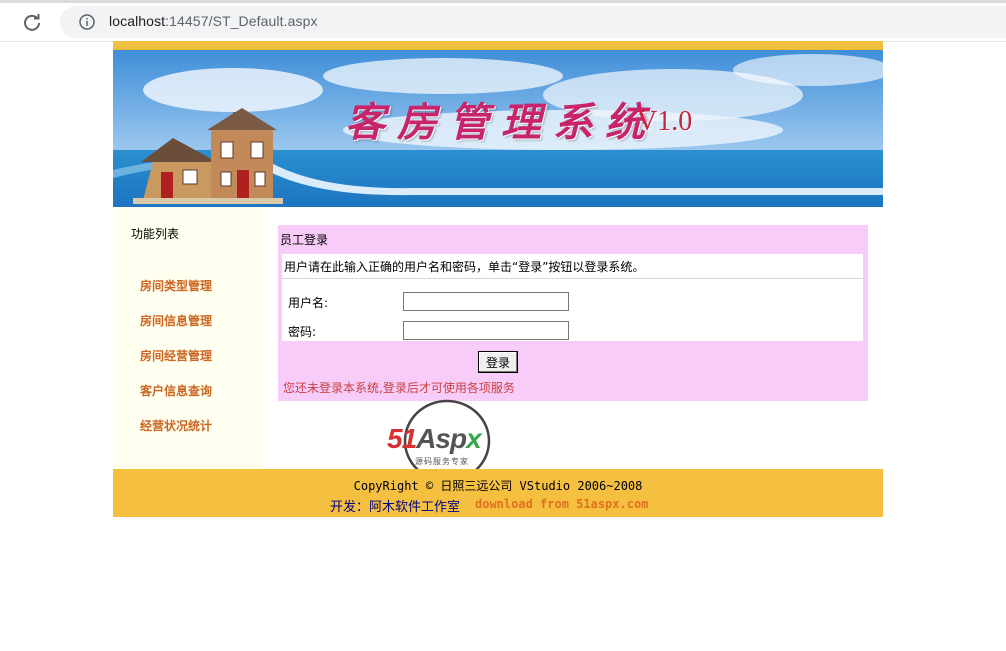  I want to click on 51aspx-watermark-logo: 51Aspx 源码服务专家, so click(450, 434).